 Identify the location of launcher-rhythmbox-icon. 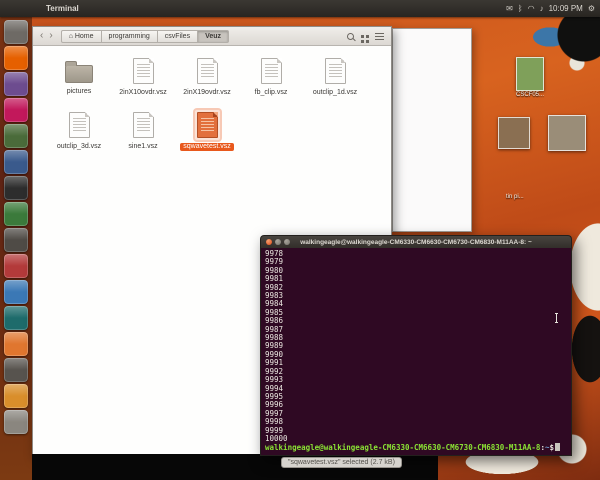
(16, 266).